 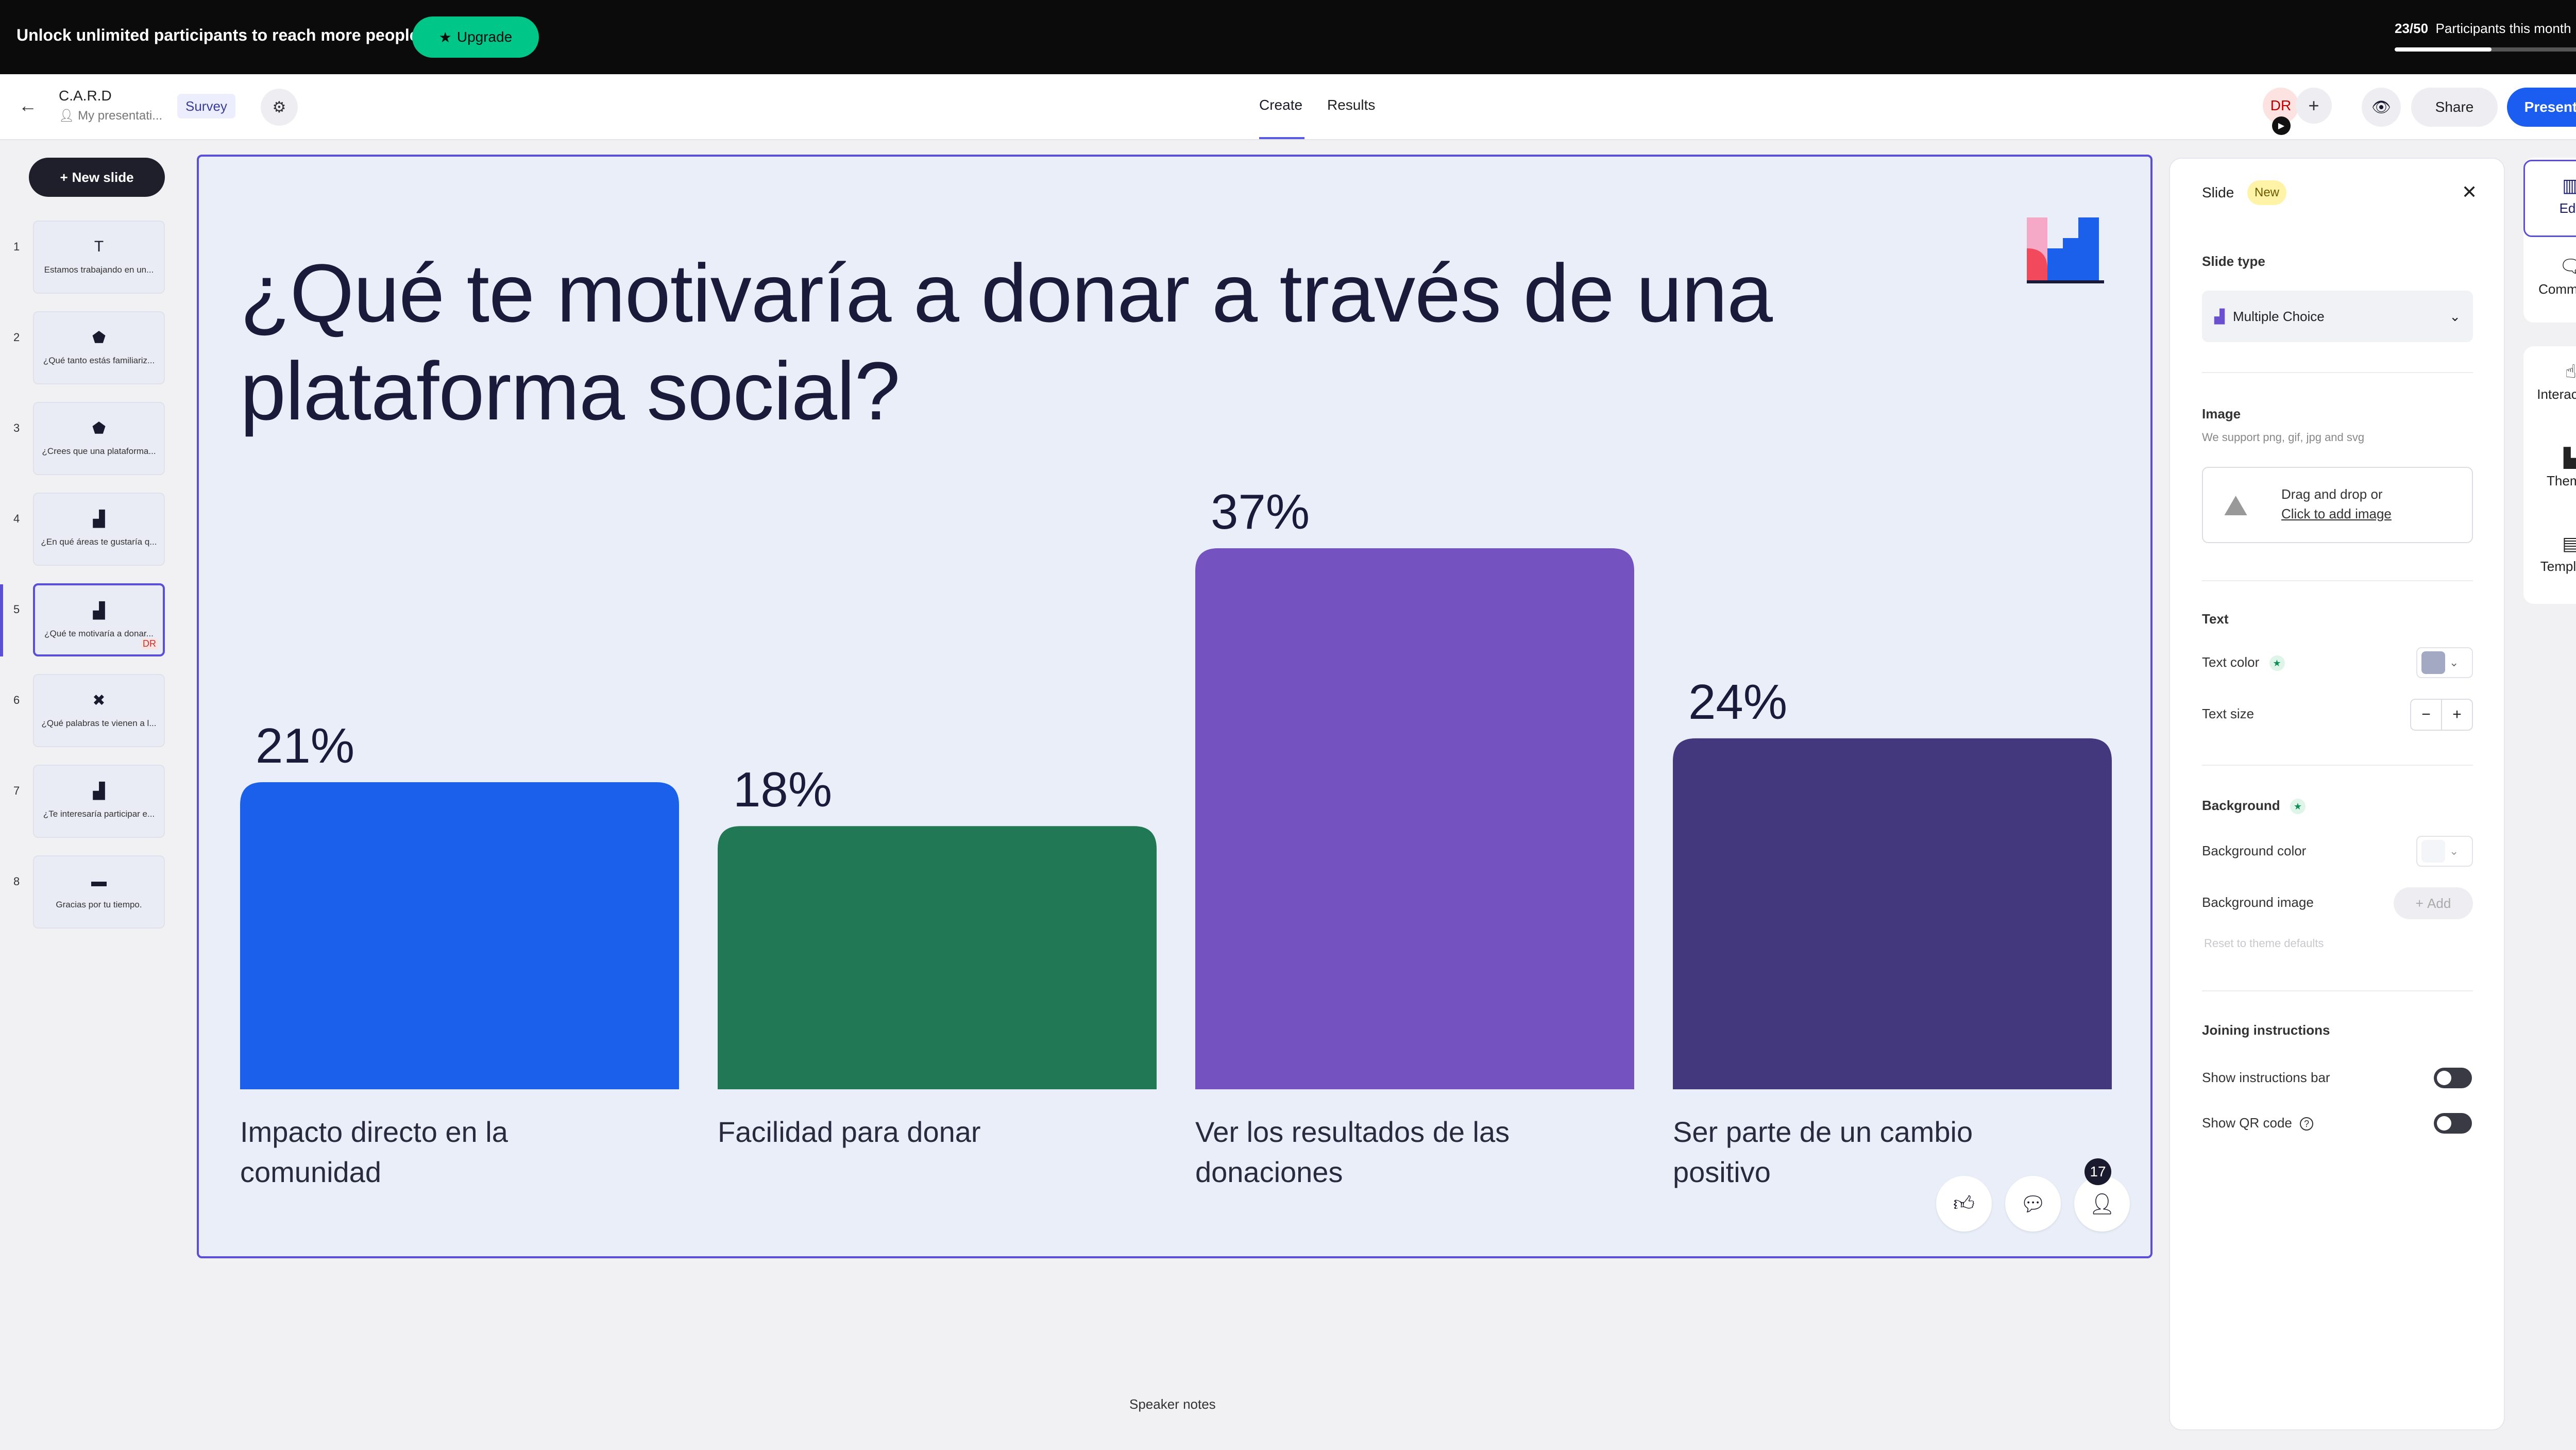 I want to click on chat-icon: 💬︎, so click(x=2033, y=1204).